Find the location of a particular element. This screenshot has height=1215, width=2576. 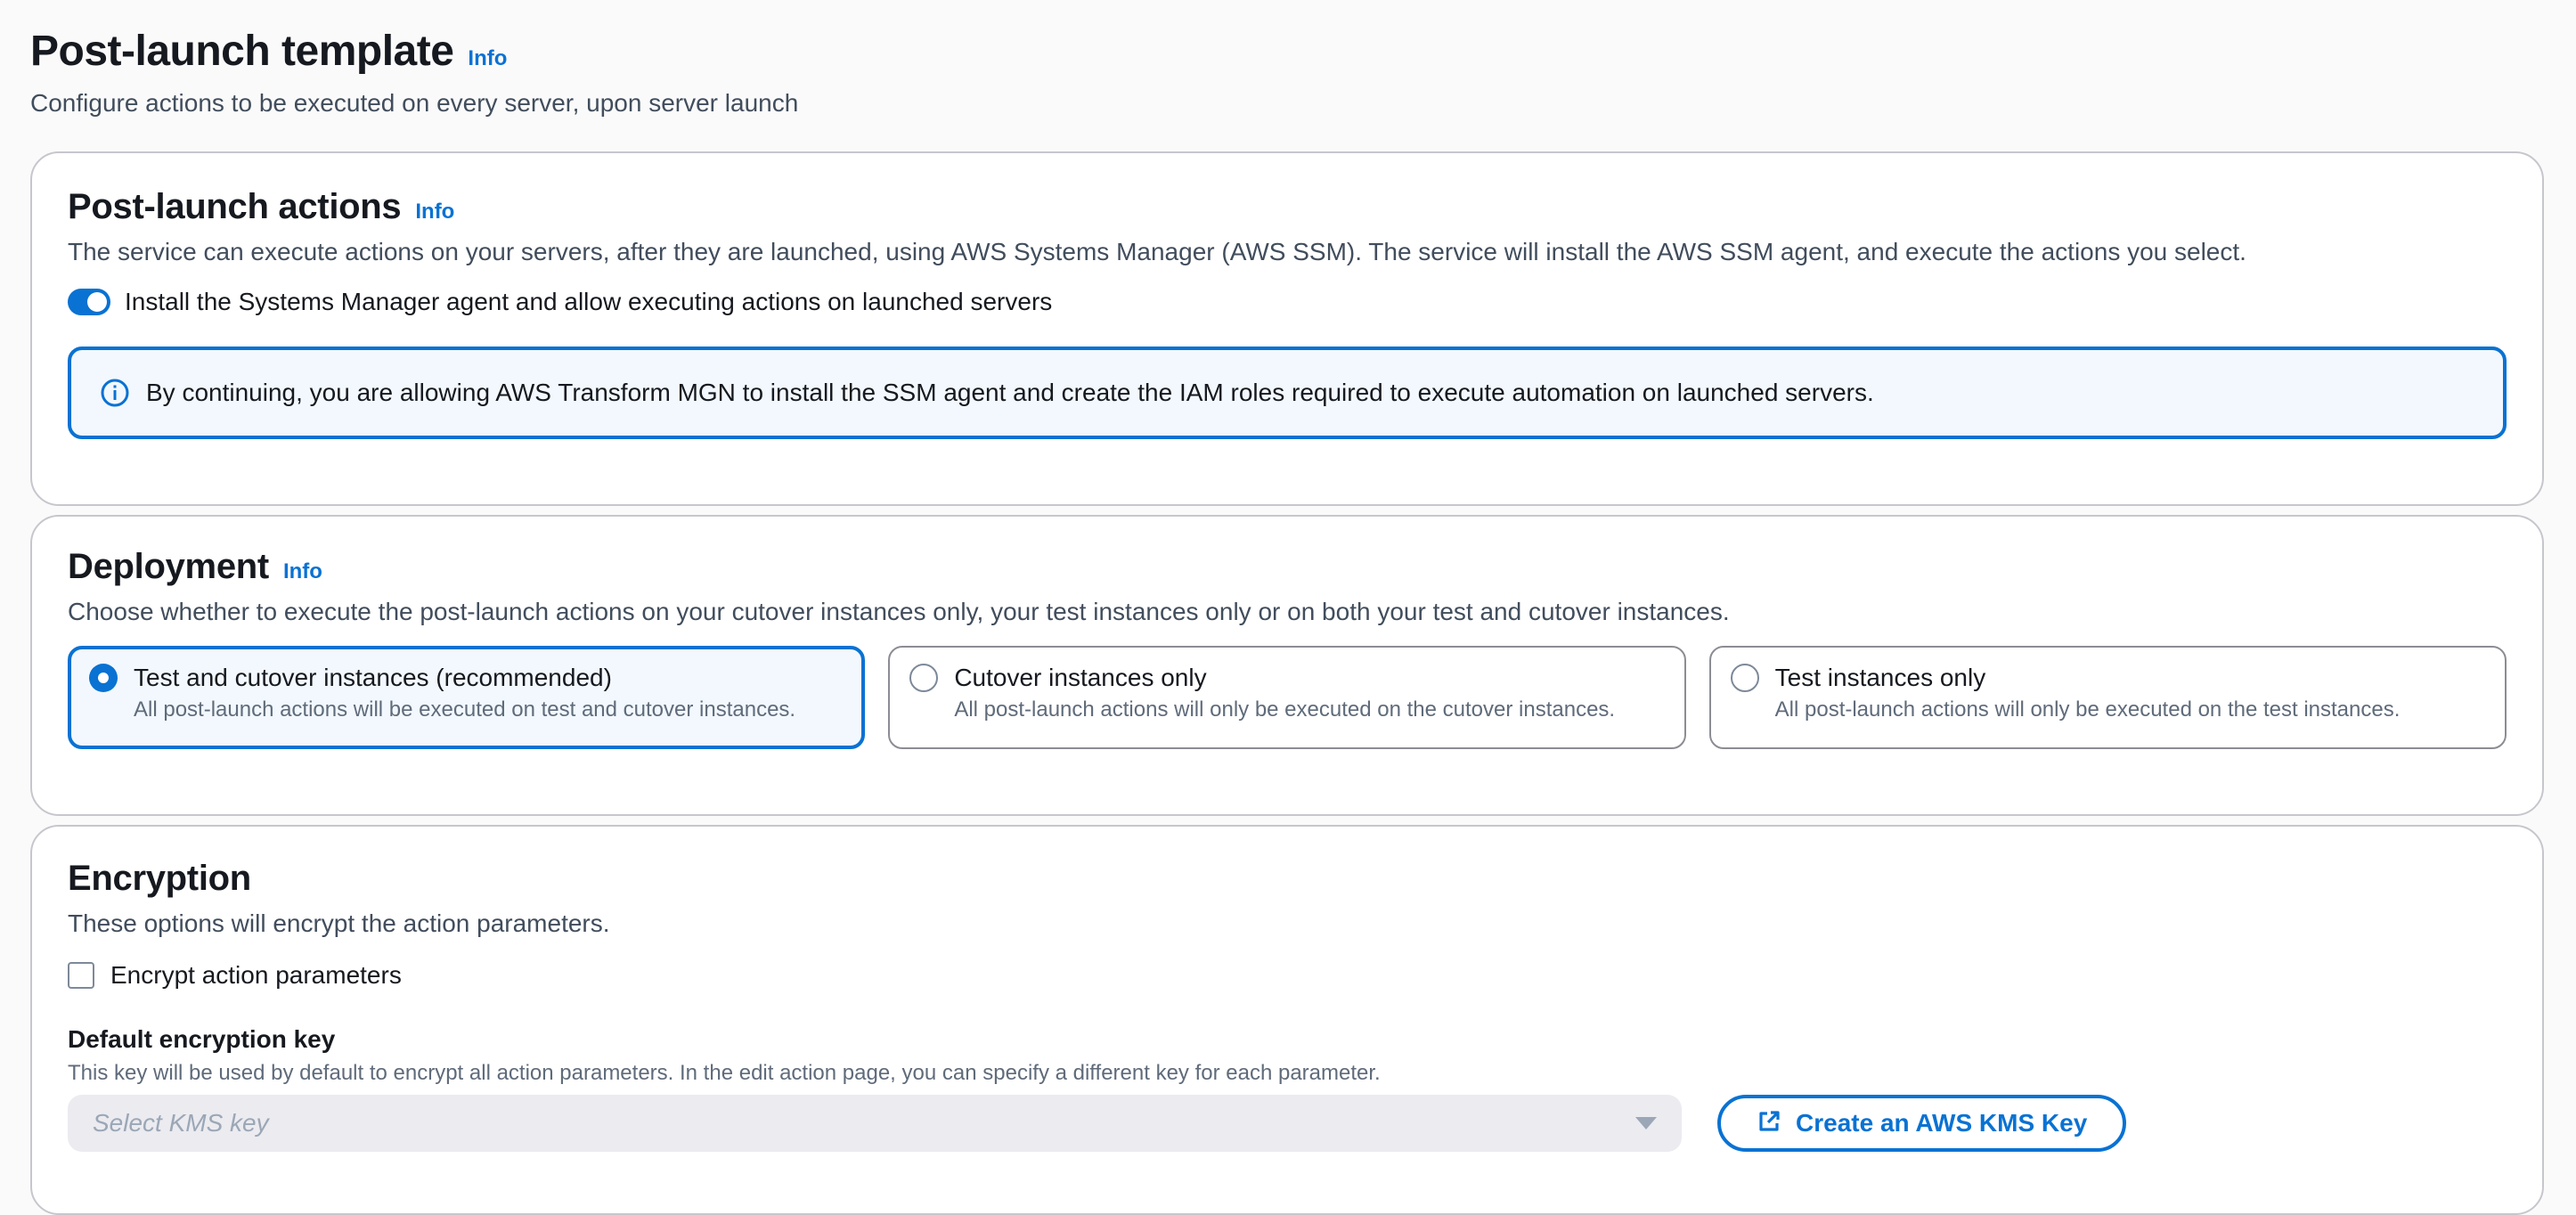

tile-title: Cutover instances only is located at coordinates (1081, 677).